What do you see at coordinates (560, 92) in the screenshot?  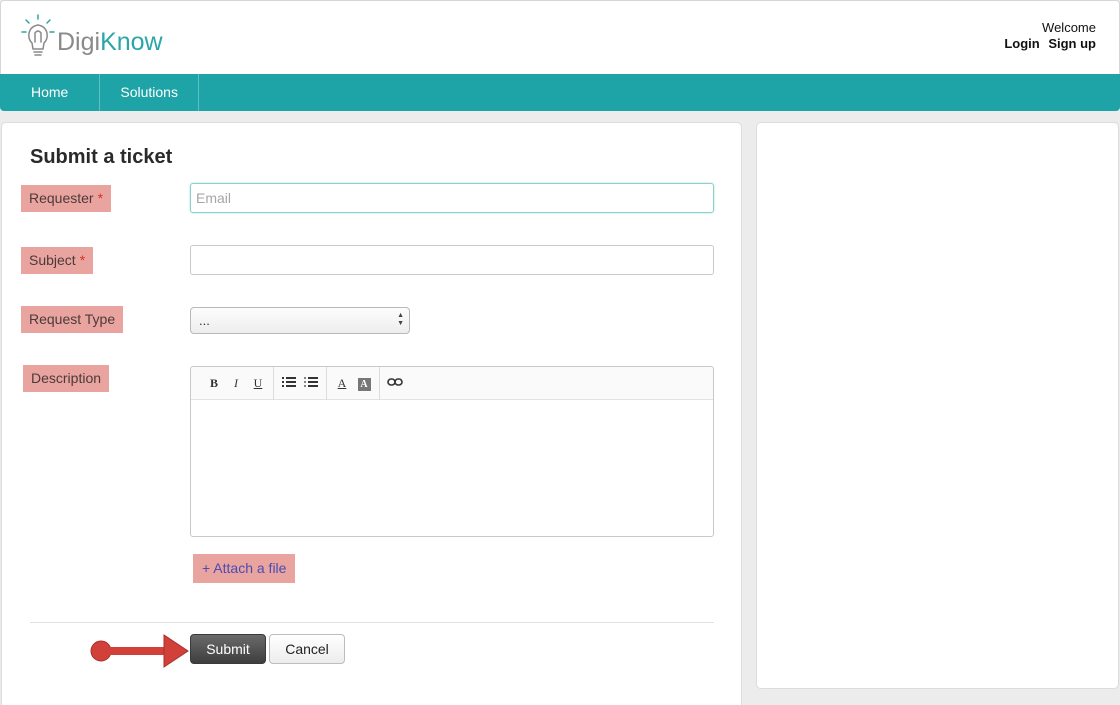 I see `main-nav: Home Solutions` at bounding box center [560, 92].